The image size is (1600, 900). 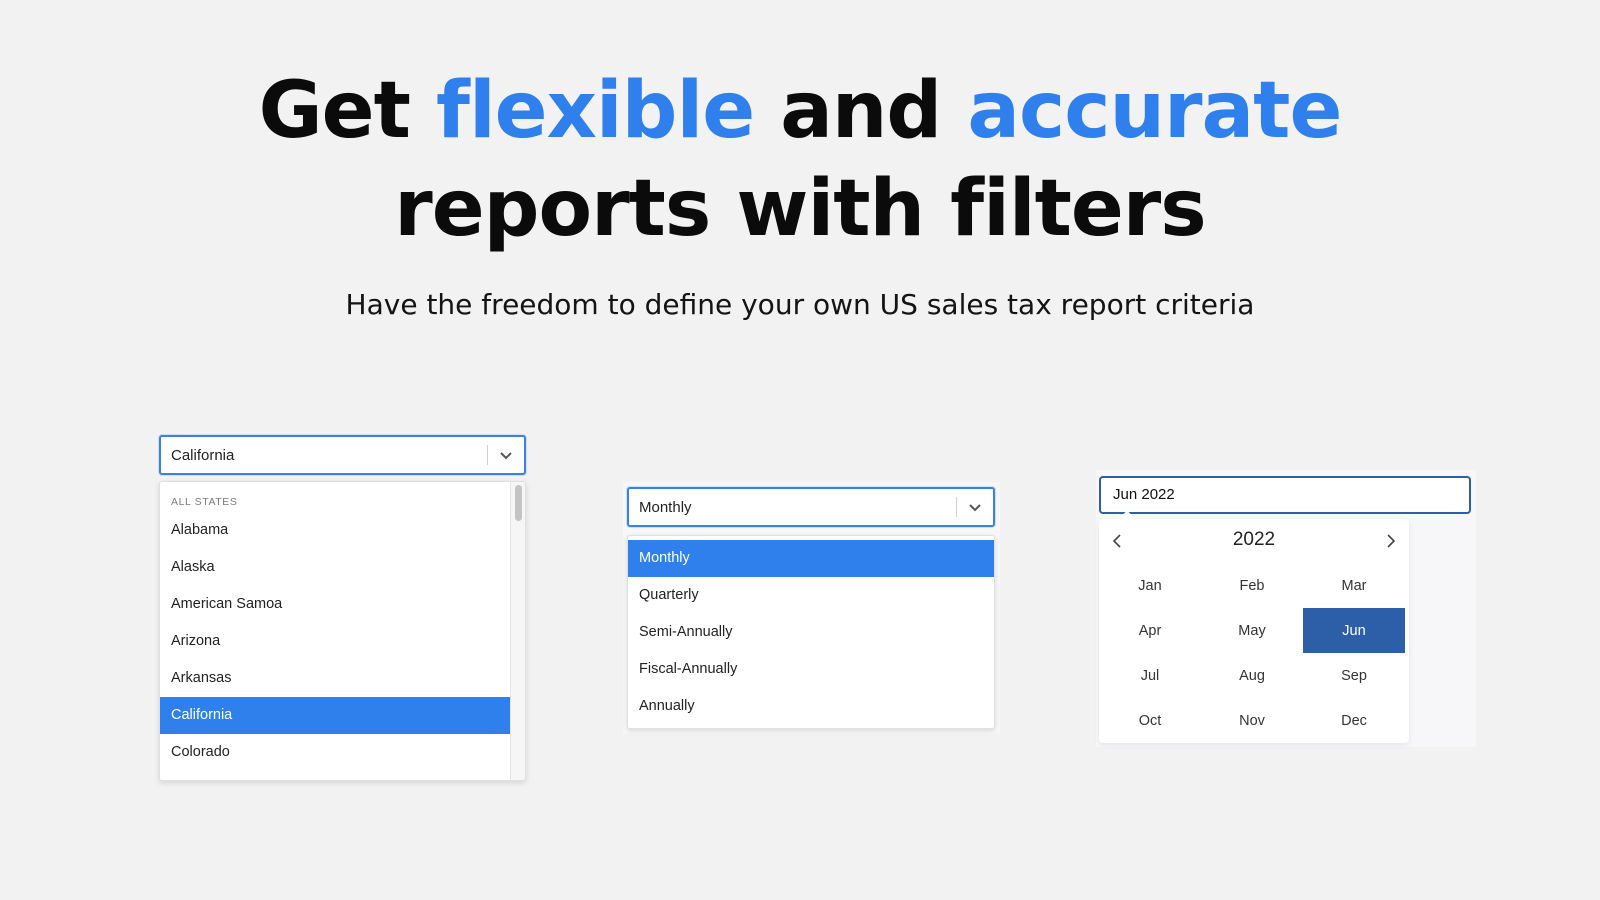 I want to click on headline-accent-accurate: accurate, so click(x=1154, y=111).